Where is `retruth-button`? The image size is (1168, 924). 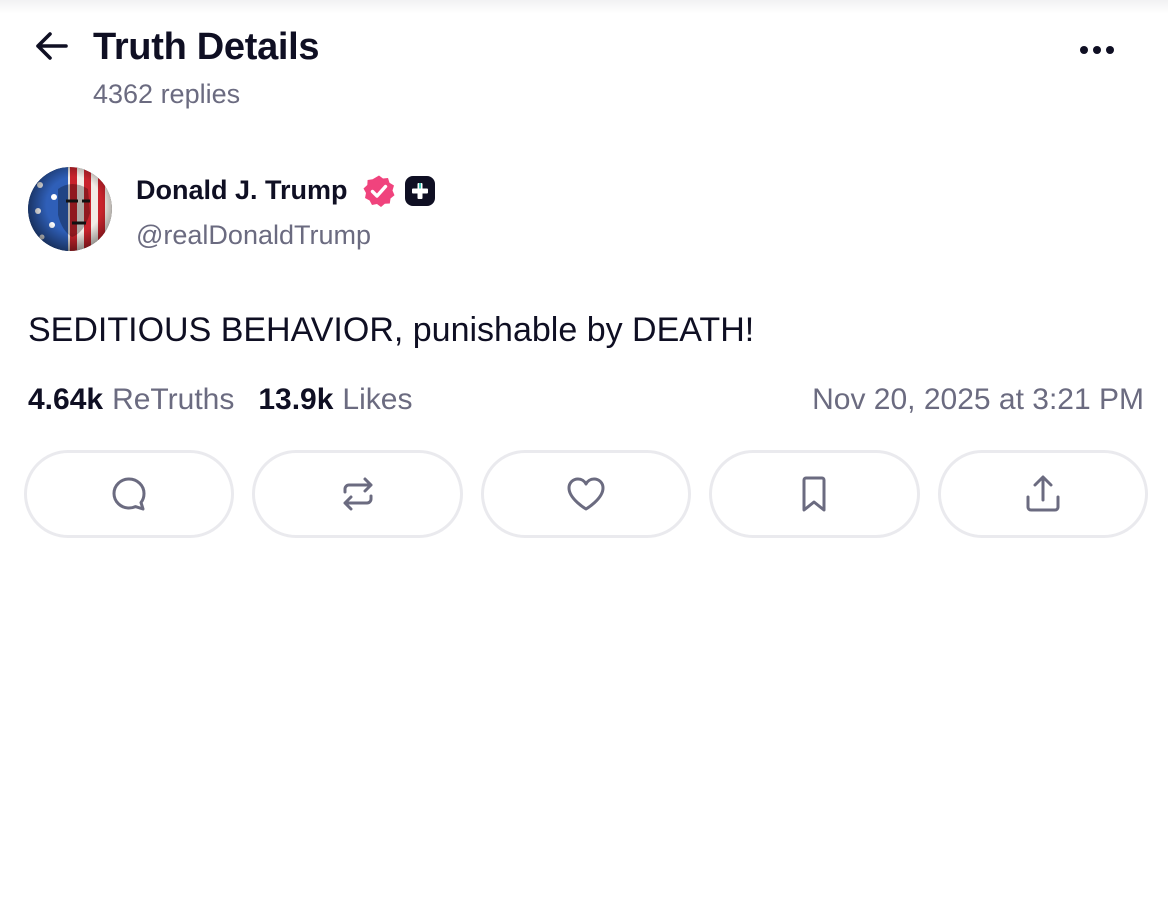 retruth-button is located at coordinates (357, 494).